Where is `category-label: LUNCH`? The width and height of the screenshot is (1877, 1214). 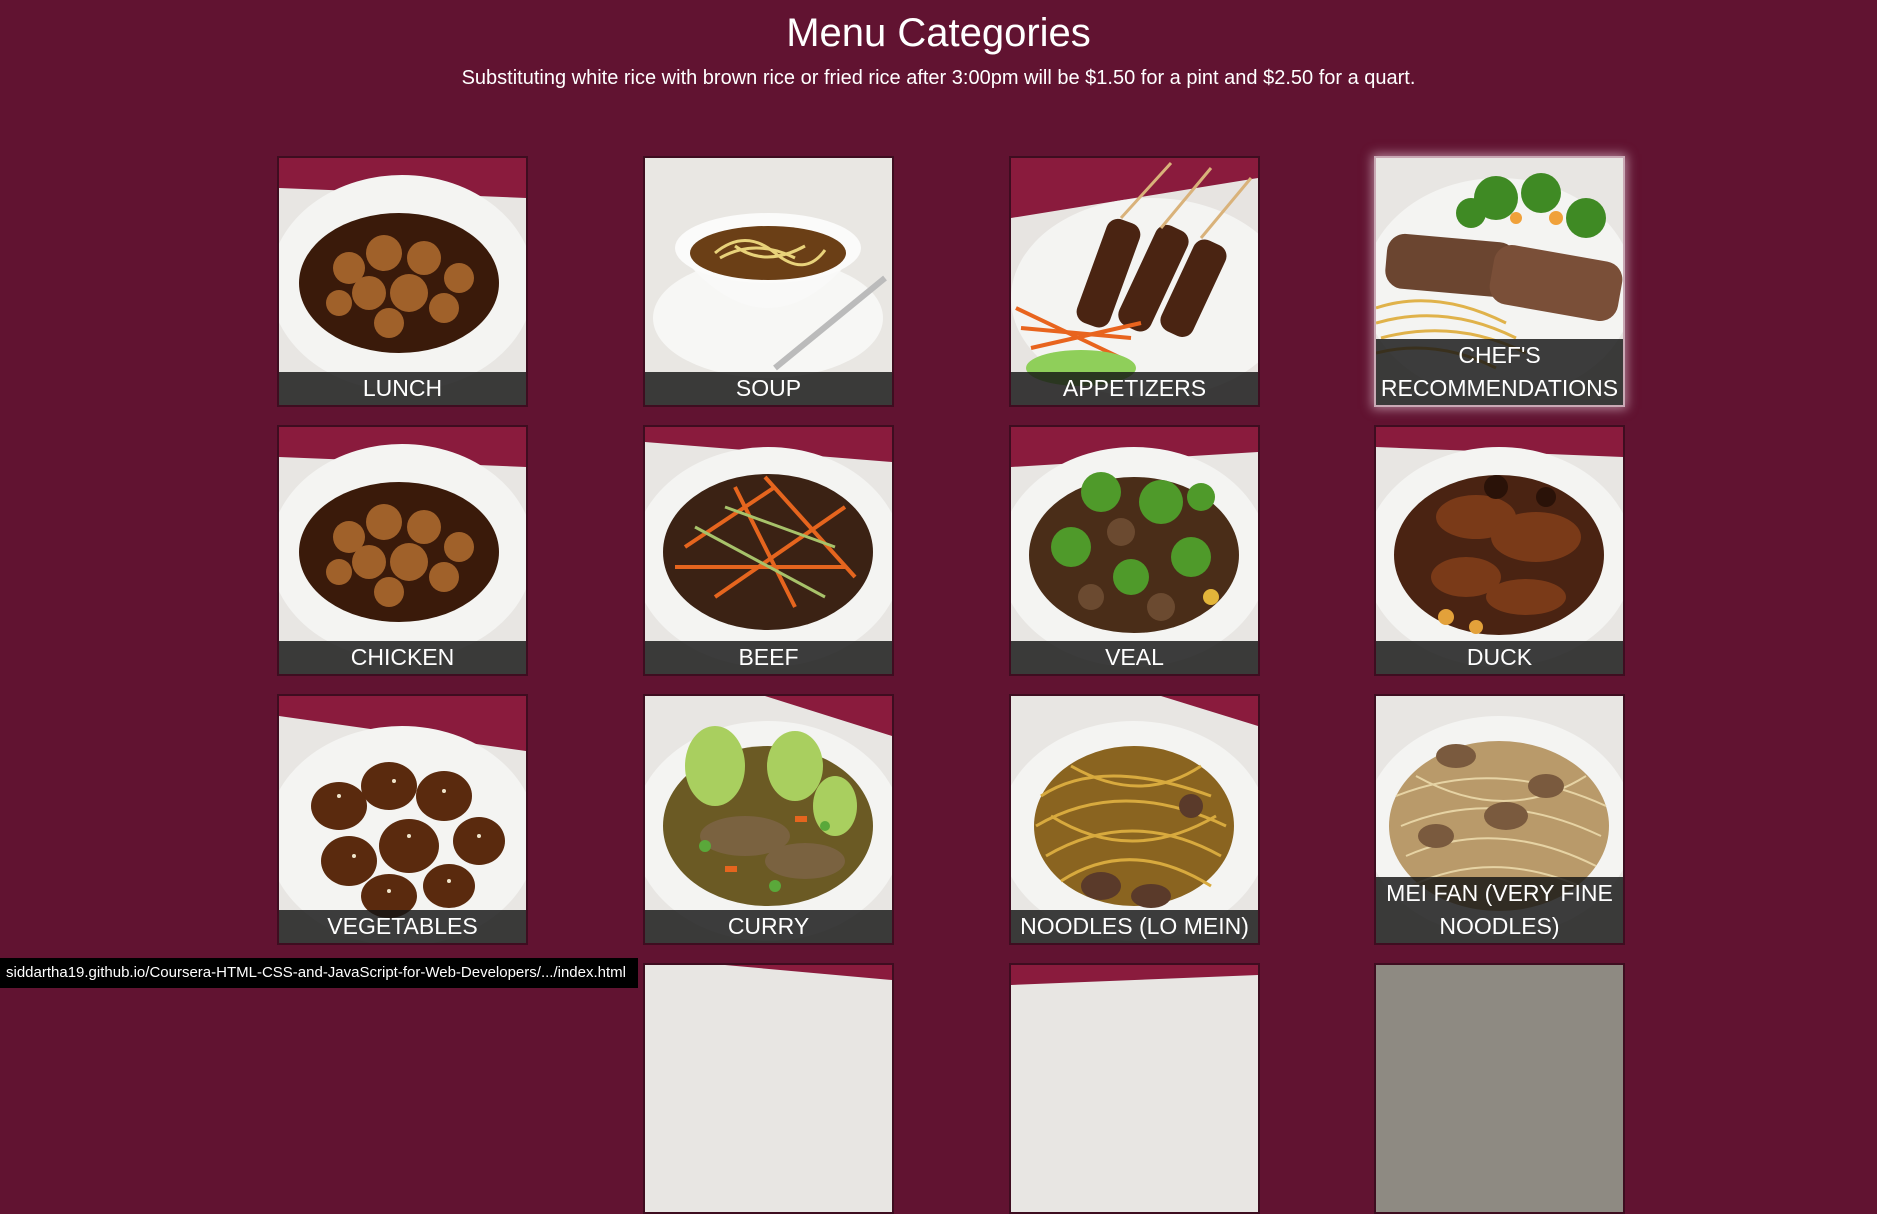
category-label: LUNCH is located at coordinates (402, 388).